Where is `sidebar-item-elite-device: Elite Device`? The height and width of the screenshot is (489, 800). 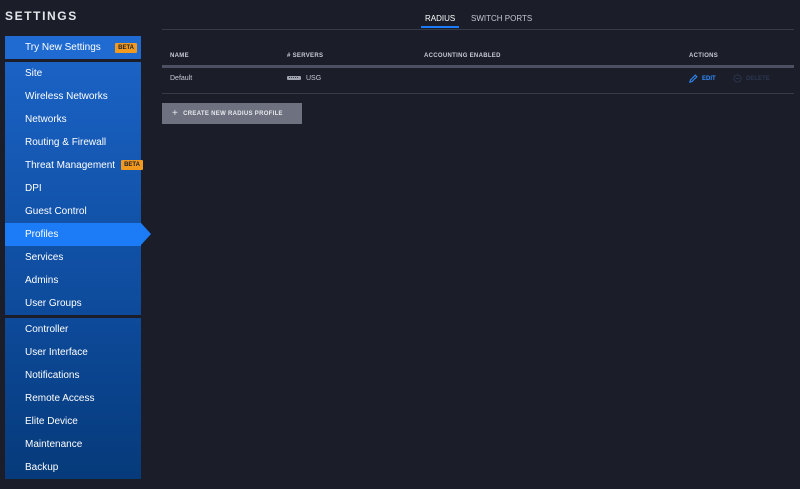
sidebar-item-elite-device: Elite Device is located at coordinates (73, 421).